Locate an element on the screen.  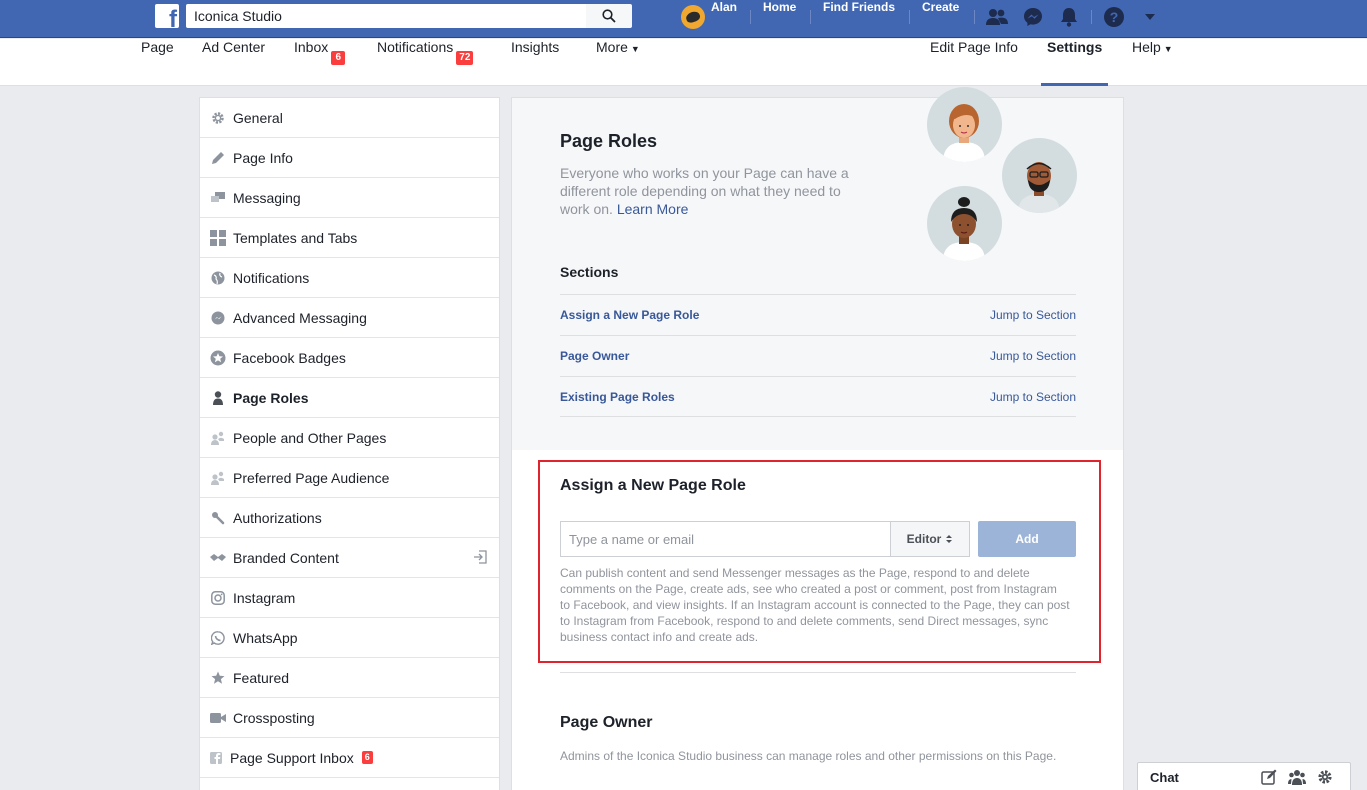
account-menu-icon is located at coordinates (1150, 17).